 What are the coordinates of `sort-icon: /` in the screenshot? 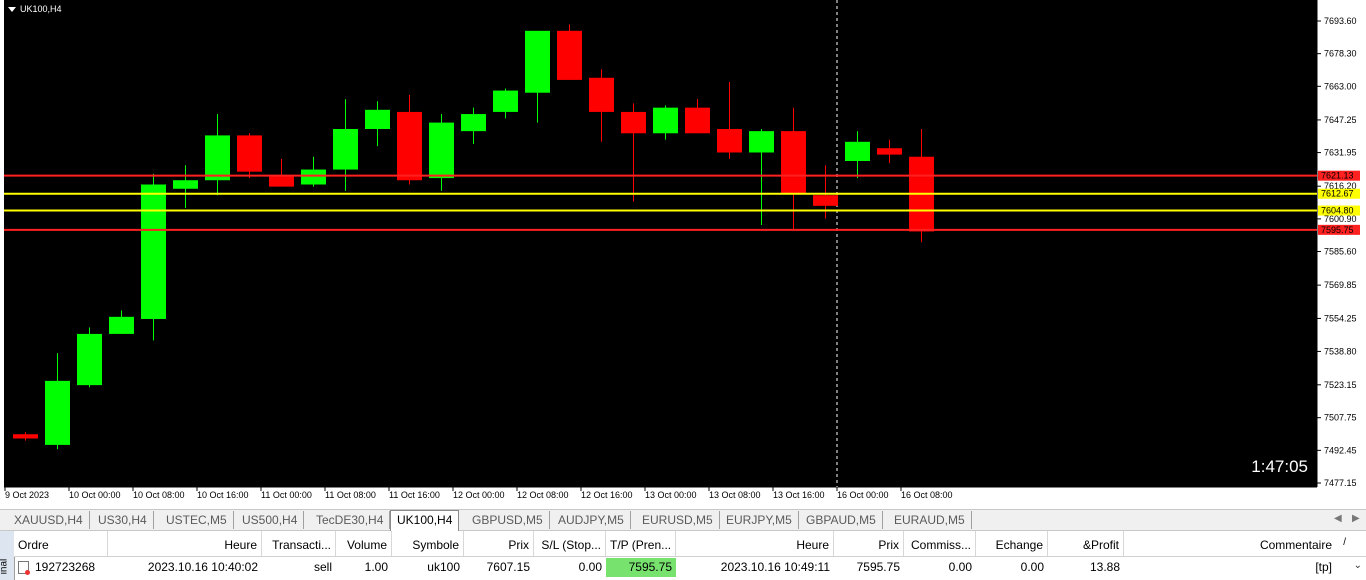 It's located at (1344, 542).